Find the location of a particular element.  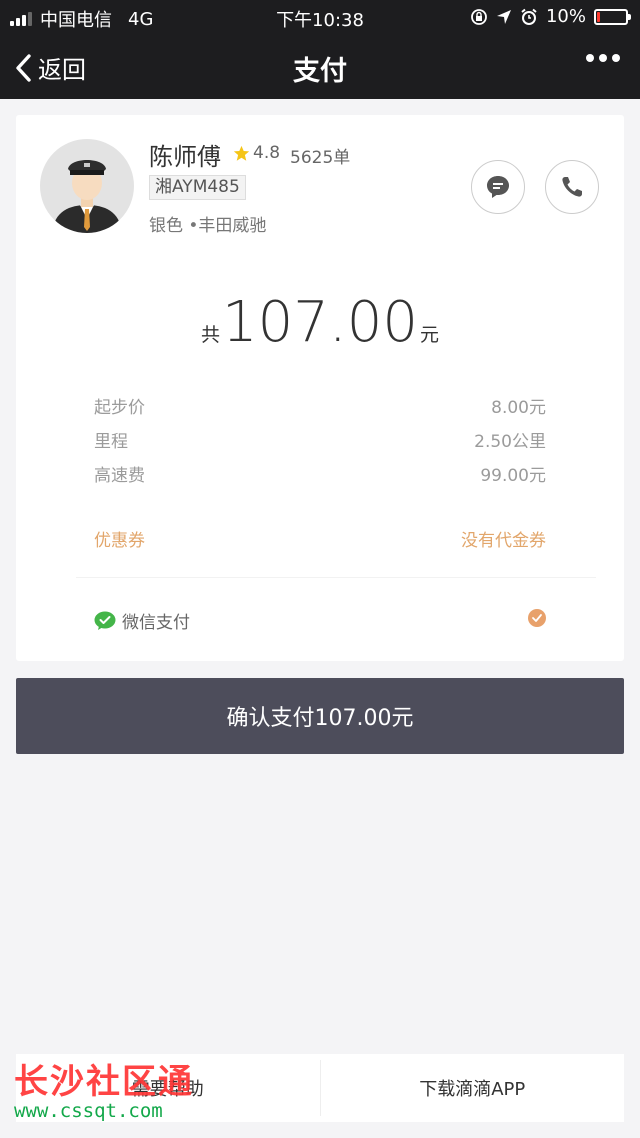

driver-name: 陈师傅 is located at coordinates (185, 157).